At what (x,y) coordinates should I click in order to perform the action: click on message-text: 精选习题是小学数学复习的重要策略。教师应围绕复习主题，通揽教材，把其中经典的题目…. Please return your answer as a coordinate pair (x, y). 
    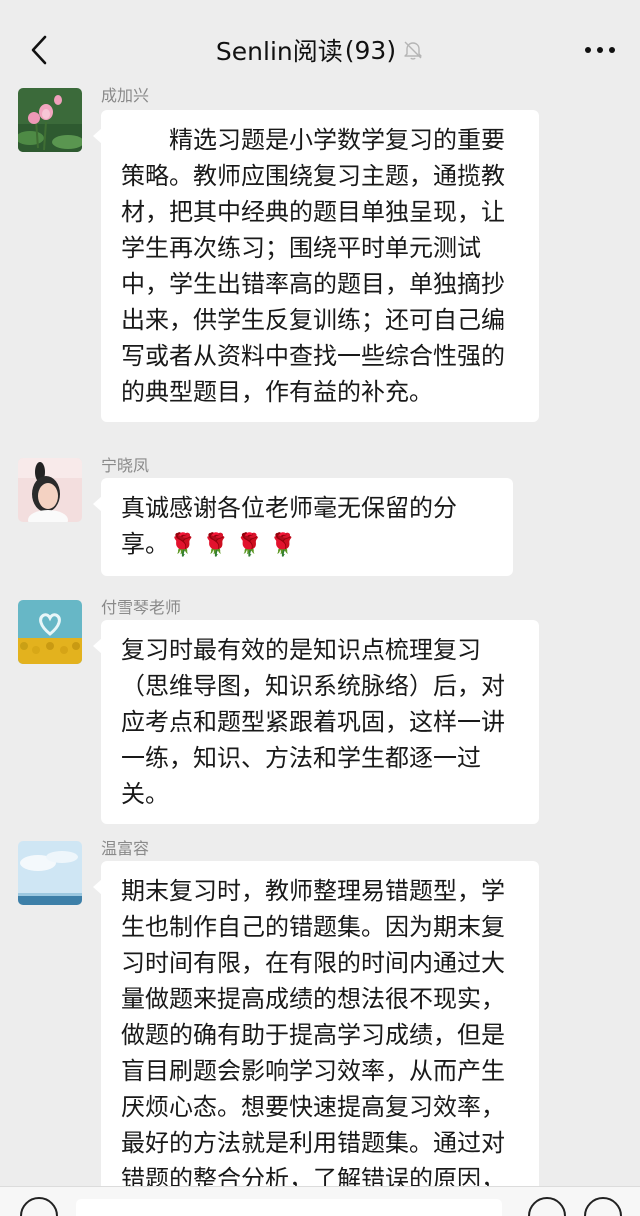
    Looking at the image, I should click on (313, 266).